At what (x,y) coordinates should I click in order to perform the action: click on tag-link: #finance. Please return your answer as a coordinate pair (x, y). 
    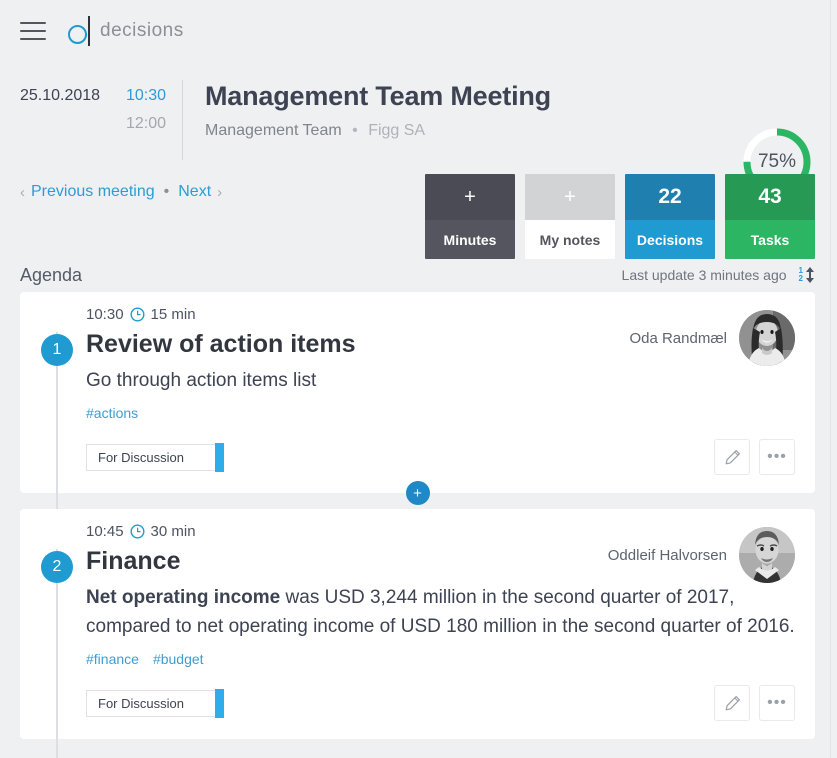
    Looking at the image, I should click on (112, 659).